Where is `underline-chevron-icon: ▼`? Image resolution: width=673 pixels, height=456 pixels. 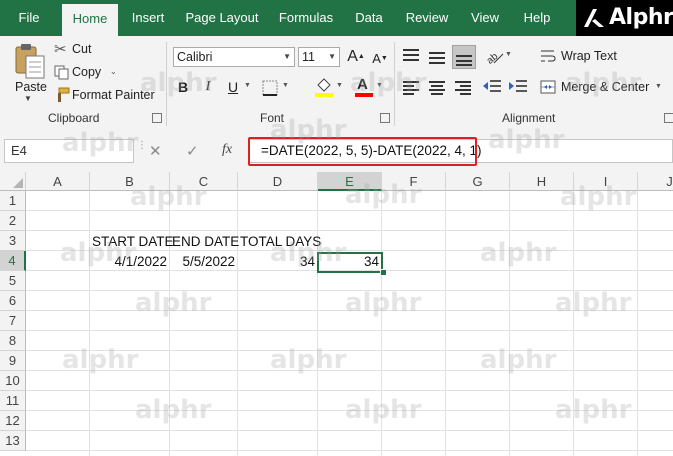
underline-chevron-icon: ▼ is located at coordinates (247, 85).